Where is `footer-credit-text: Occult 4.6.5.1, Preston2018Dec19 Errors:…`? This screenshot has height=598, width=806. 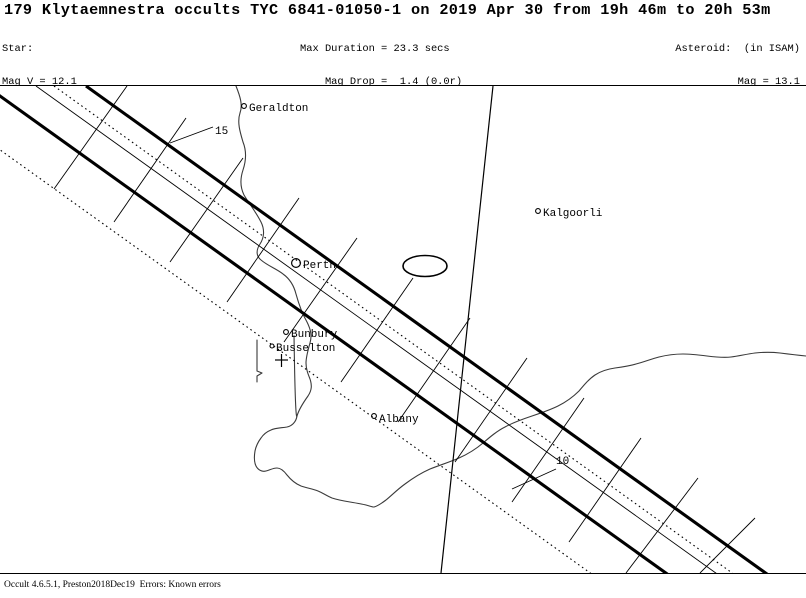 footer-credit-text: Occult 4.6.5.1, Preston2018Dec19 Errors:… is located at coordinates (112, 585).